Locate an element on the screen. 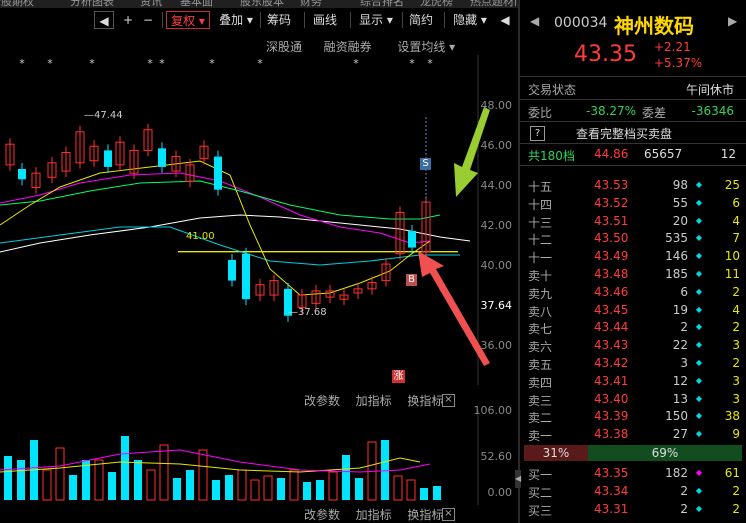 This screenshot has height=523, width=746. back-icon: ◀ is located at coordinates (104, 20).